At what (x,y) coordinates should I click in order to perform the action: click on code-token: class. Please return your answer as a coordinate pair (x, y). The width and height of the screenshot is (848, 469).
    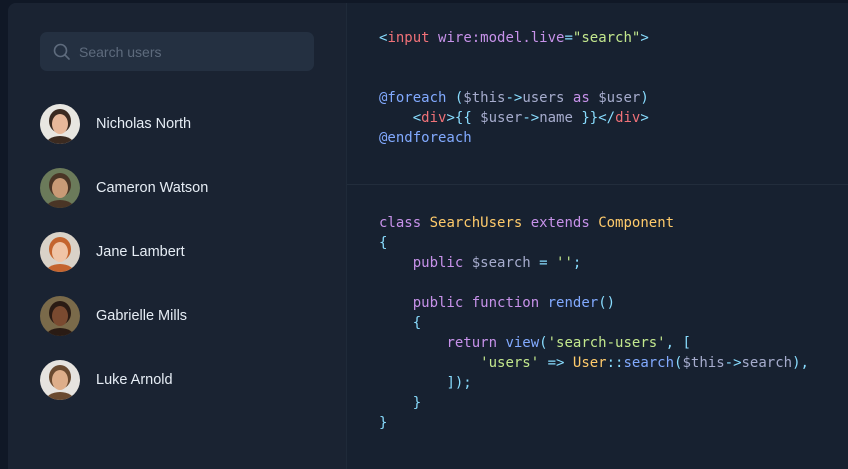
    Looking at the image, I should click on (400, 223).